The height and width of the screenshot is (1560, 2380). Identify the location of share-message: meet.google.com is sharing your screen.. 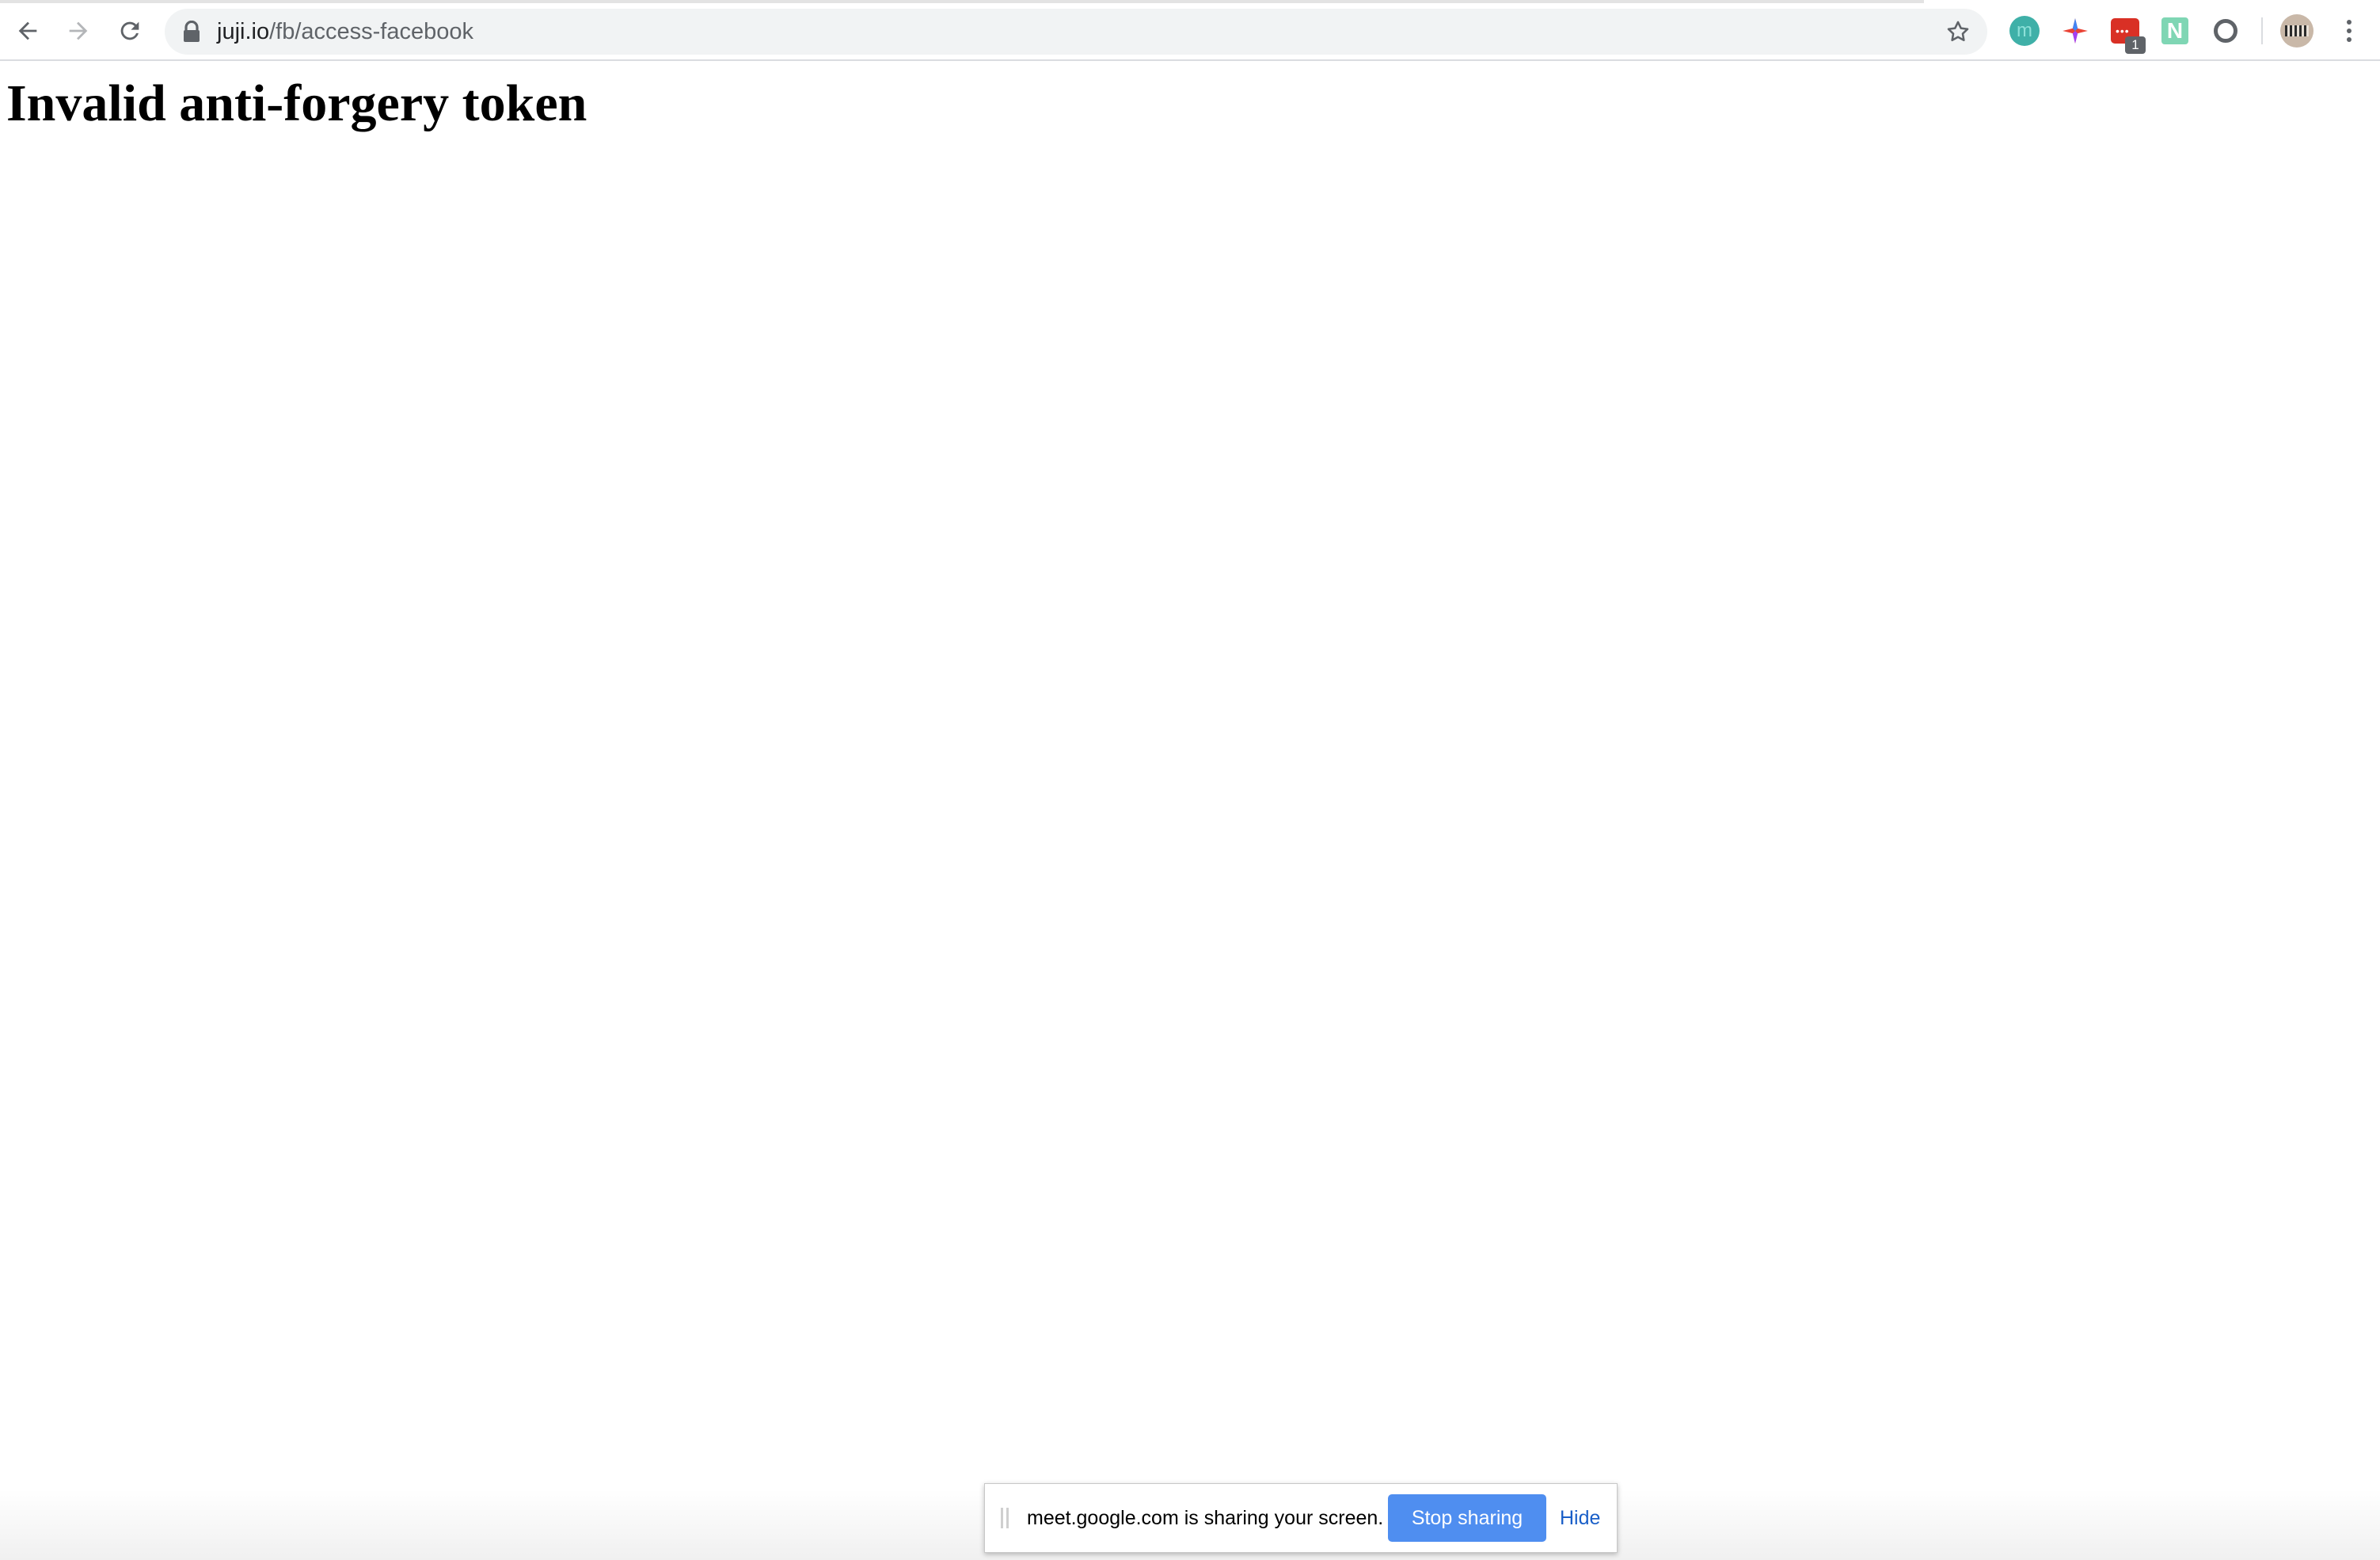
(1205, 1518).